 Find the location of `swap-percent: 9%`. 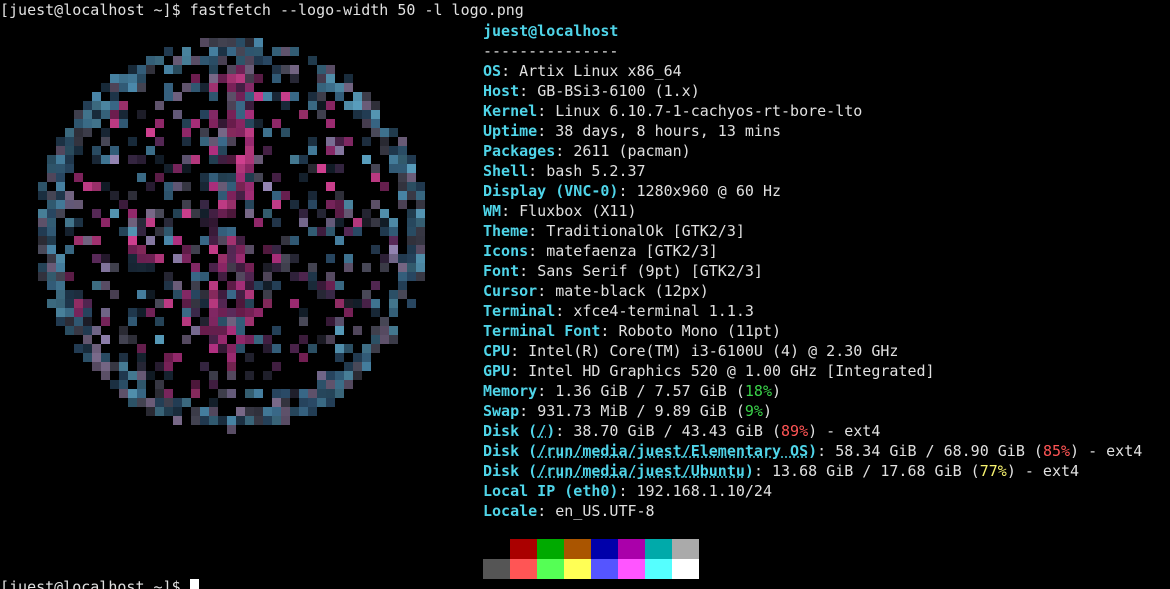

swap-percent: 9% is located at coordinates (753, 411).